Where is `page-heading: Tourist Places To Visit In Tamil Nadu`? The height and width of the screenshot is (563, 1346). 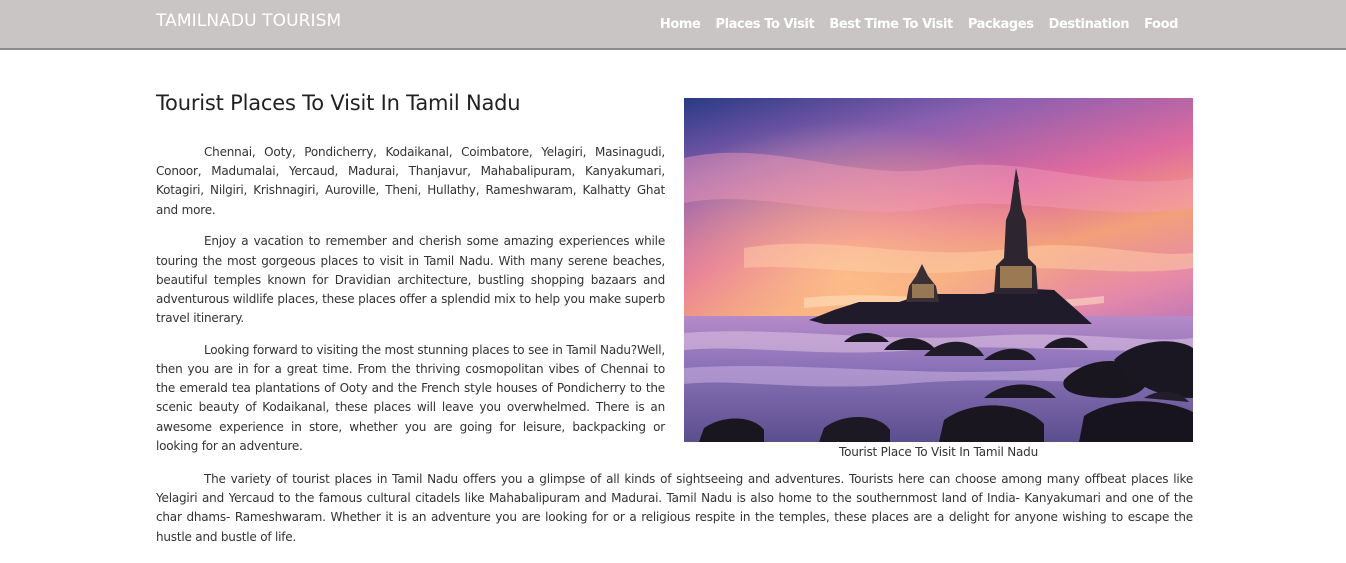
page-heading: Tourist Places To Visit In Tamil Nadu is located at coordinates (338, 103).